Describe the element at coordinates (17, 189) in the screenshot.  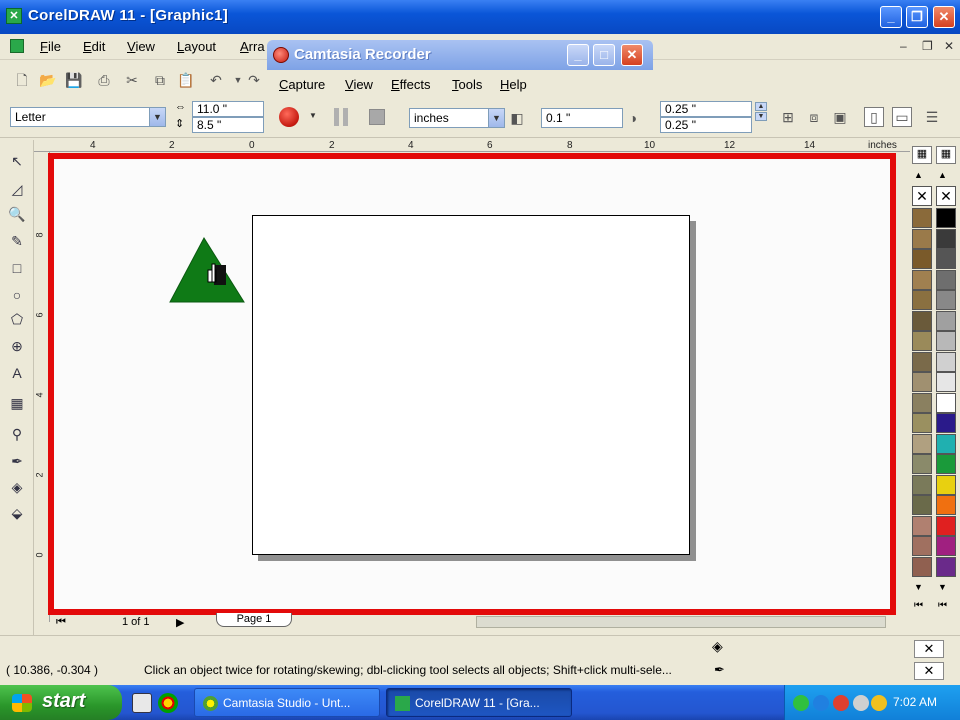
I see `shape-tool-icon: ◿` at that location.